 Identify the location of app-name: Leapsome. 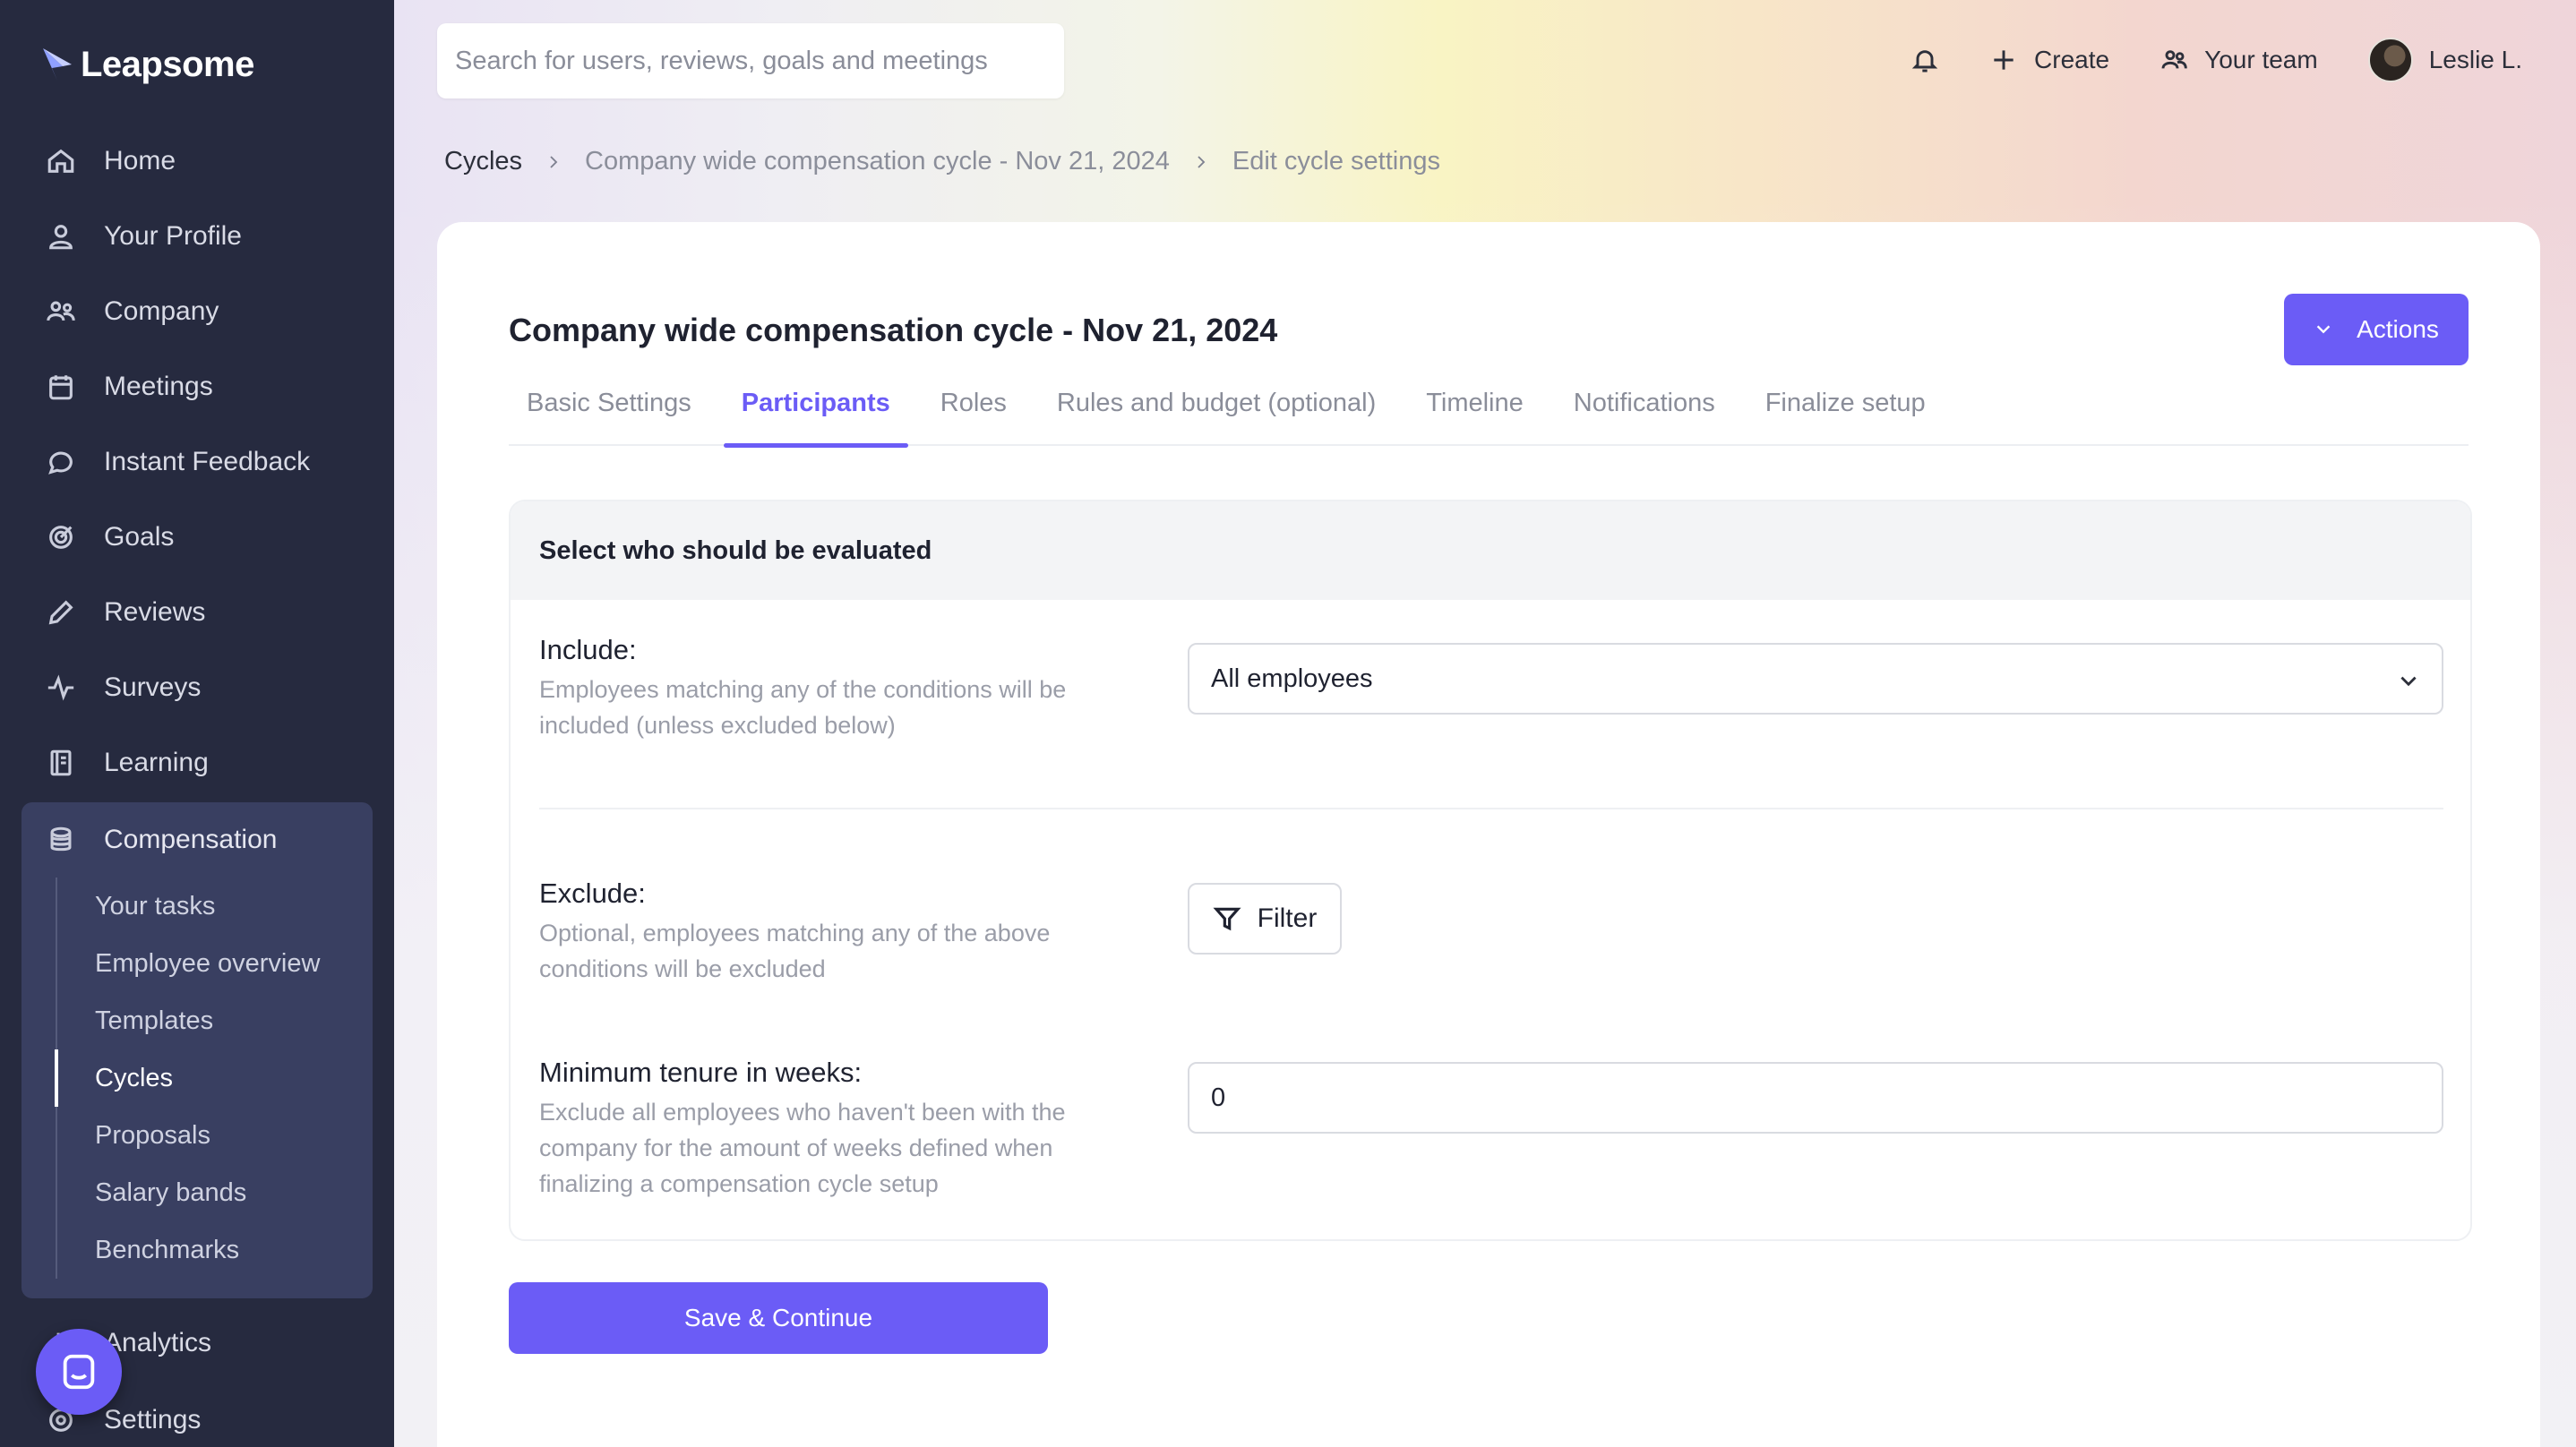
(167, 64).